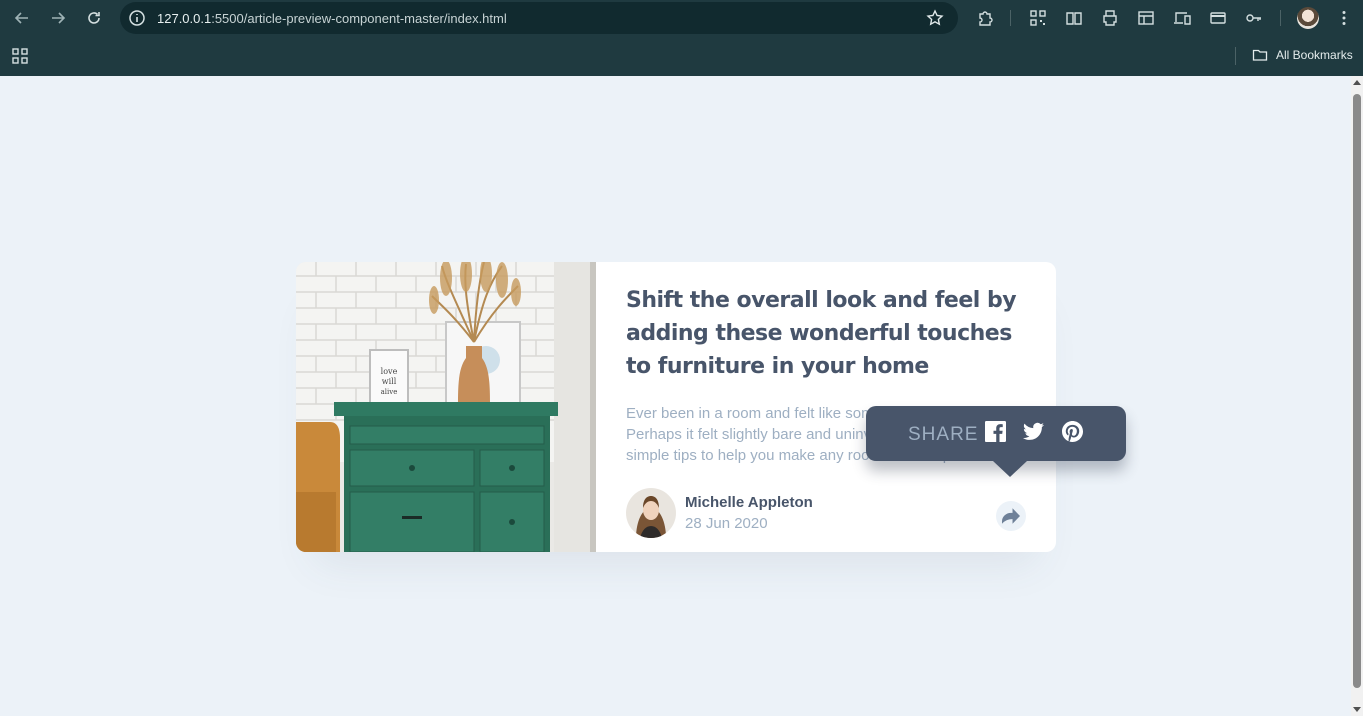 This screenshot has height=716, width=1363. I want to click on furniture-photo: love will alive, so click(446, 407).